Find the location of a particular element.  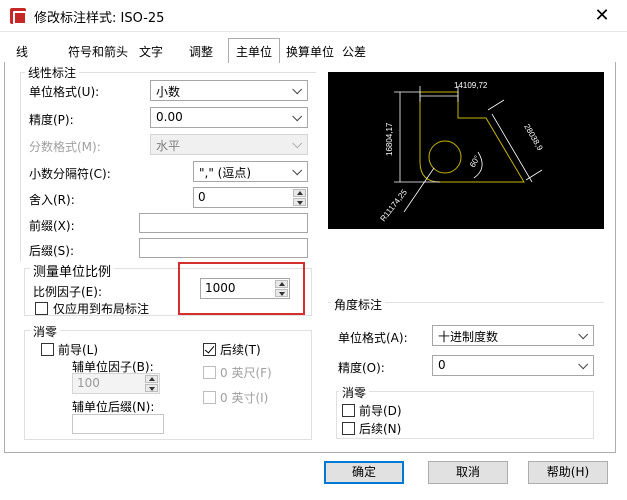

angular-zero-title: 消零 is located at coordinates (354, 392).